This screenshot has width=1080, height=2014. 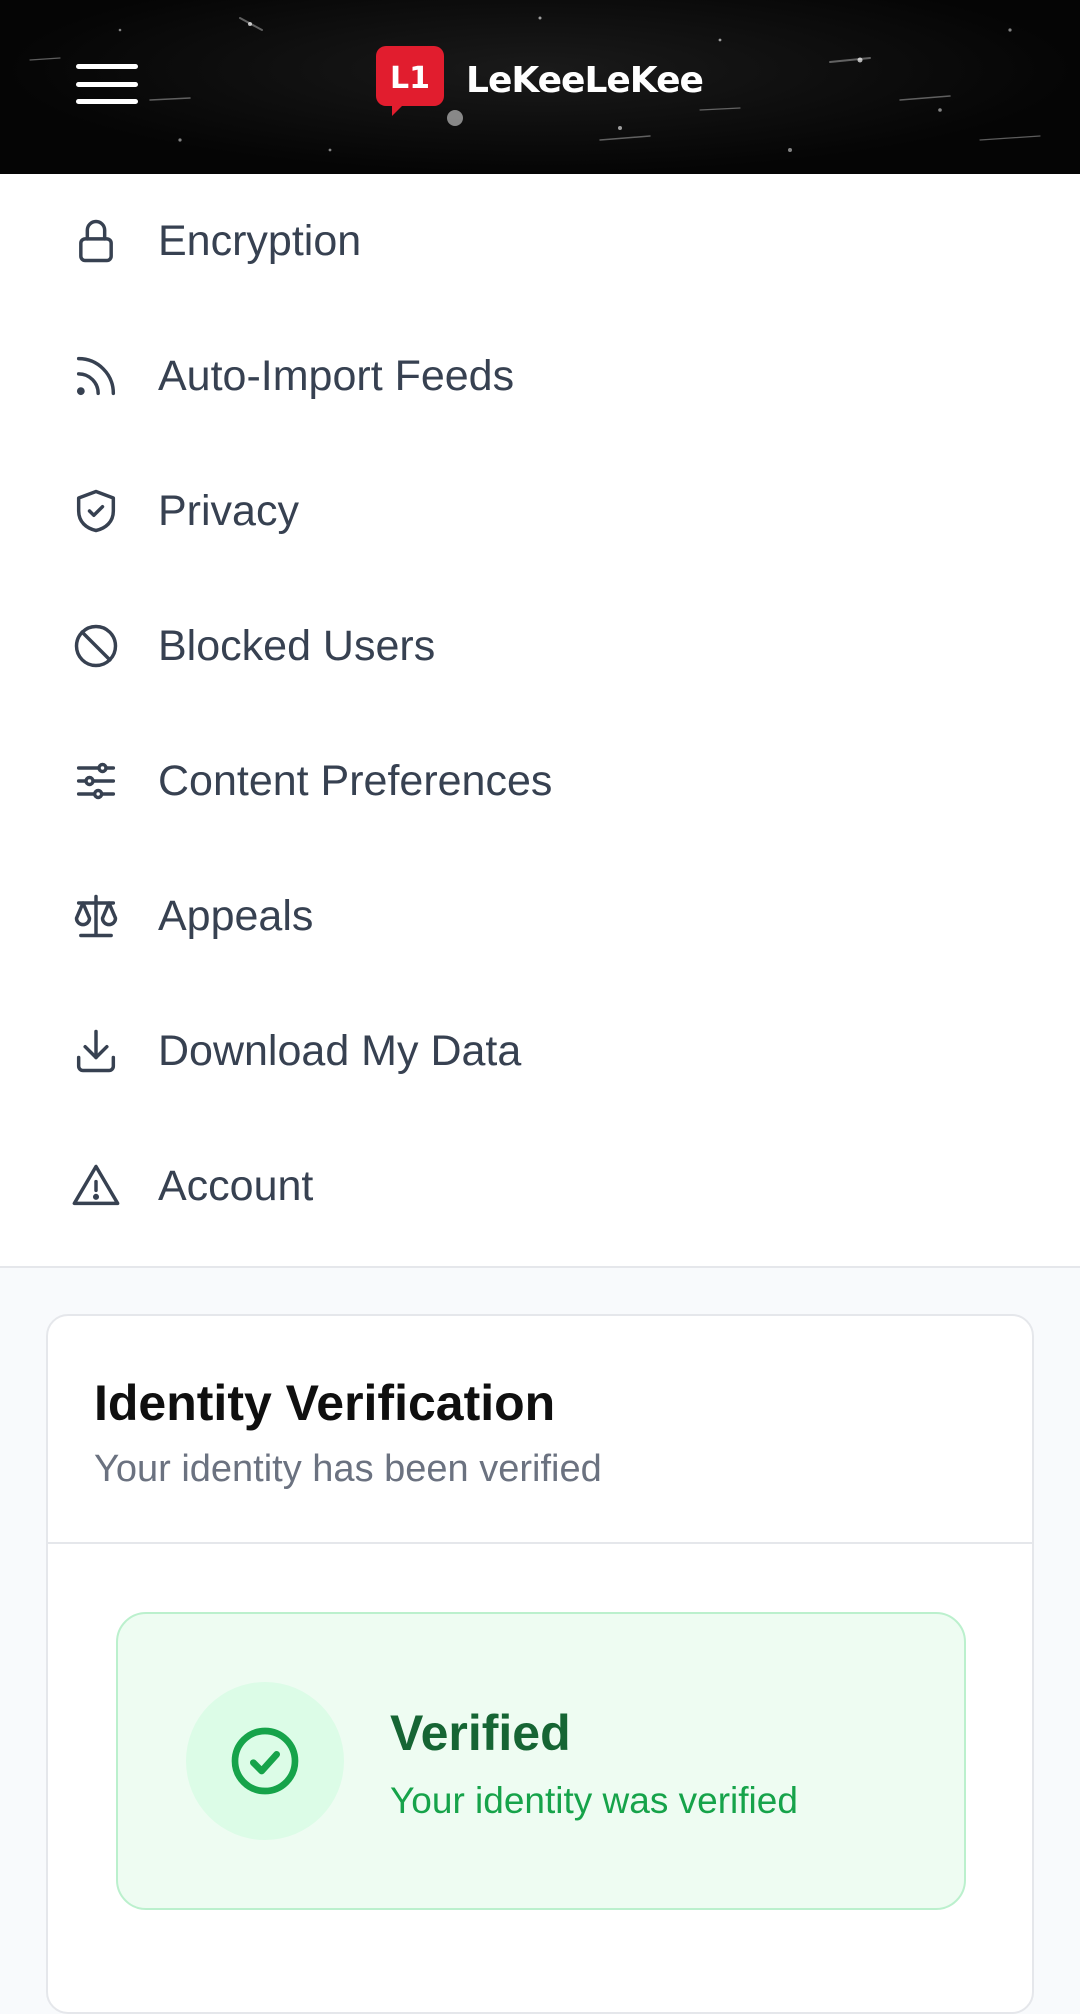 I want to click on settings-item-label: Appeals, so click(x=236, y=915).